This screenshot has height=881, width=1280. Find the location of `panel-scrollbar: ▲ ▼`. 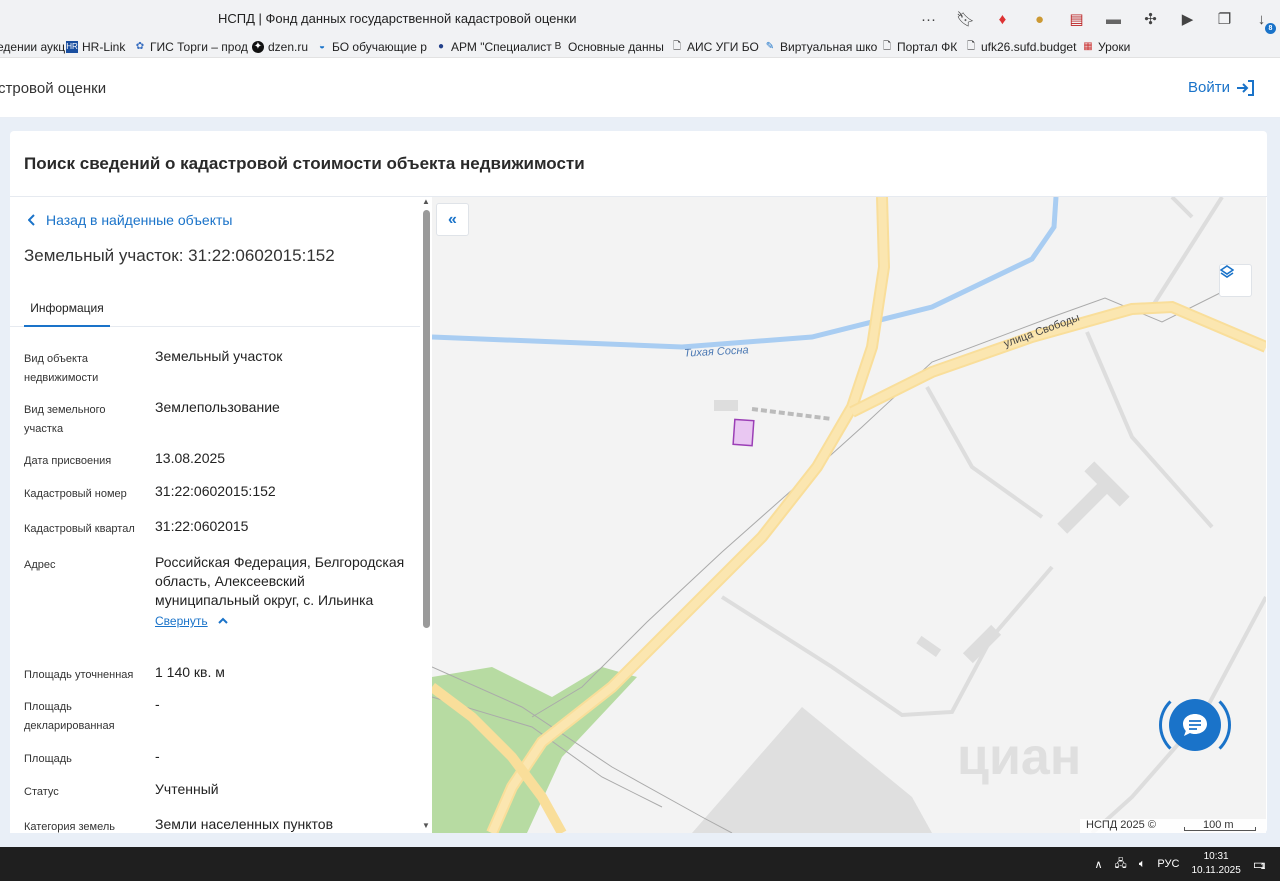

panel-scrollbar: ▲ ▼ is located at coordinates (426, 515).